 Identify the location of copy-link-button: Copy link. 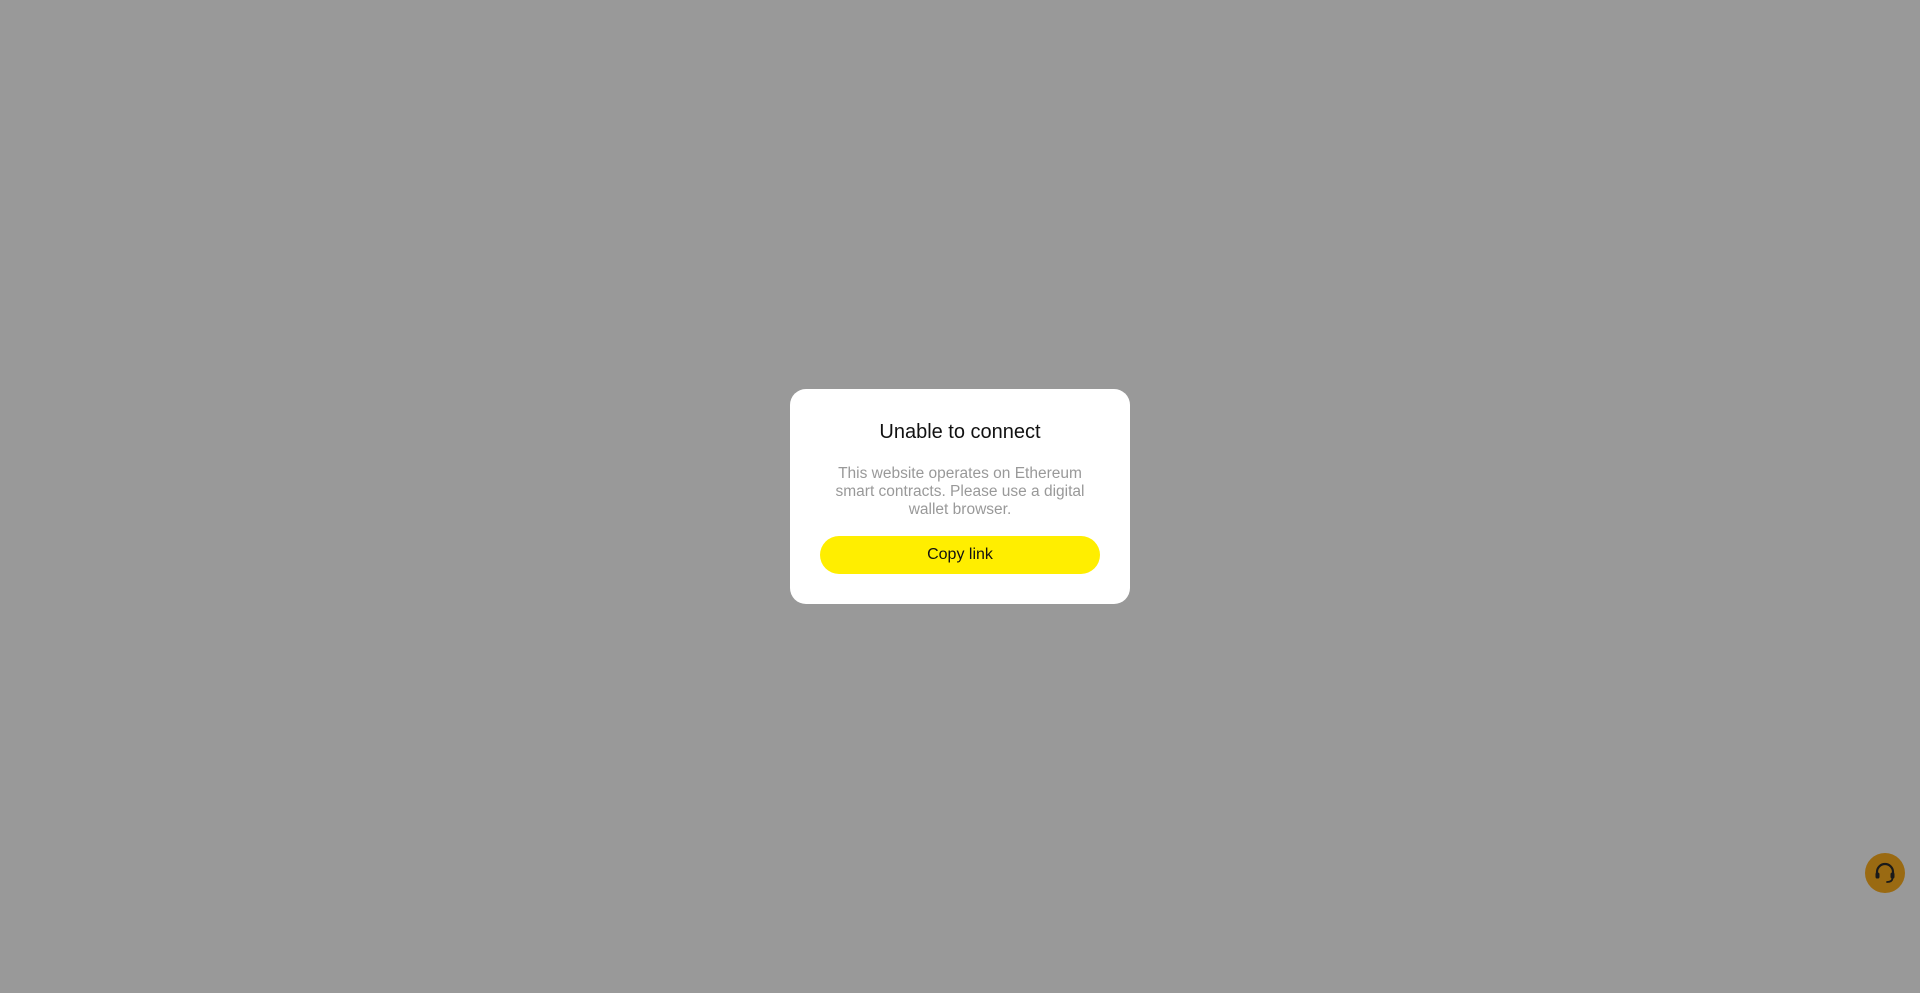
(960, 555).